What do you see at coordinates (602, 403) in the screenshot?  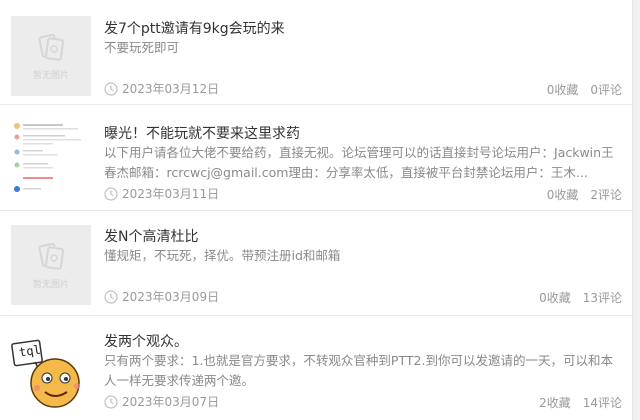 I see `comments-count: 14评论` at bounding box center [602, 403].